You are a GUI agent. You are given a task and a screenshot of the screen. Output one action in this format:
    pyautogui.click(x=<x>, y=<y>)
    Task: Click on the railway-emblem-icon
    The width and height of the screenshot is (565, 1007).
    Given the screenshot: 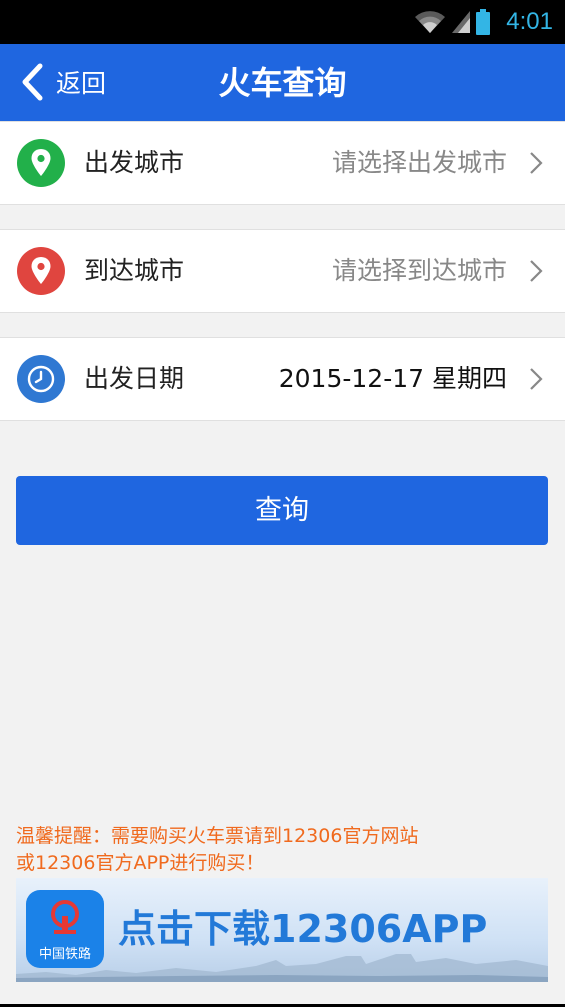 What is the action you would take?
    pyautogui.click(x=65, y=917)
    